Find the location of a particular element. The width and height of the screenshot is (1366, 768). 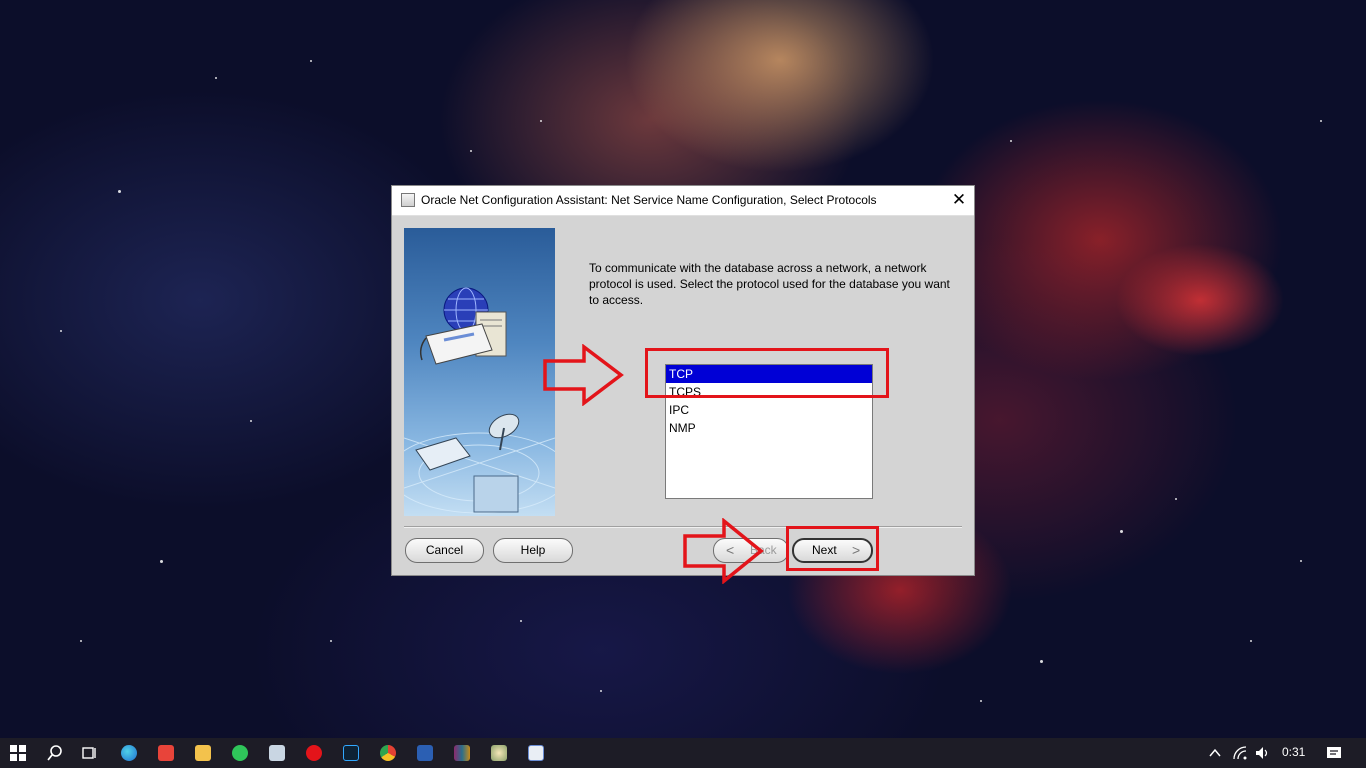

volume-icon is located at coordinates (1262, 753).